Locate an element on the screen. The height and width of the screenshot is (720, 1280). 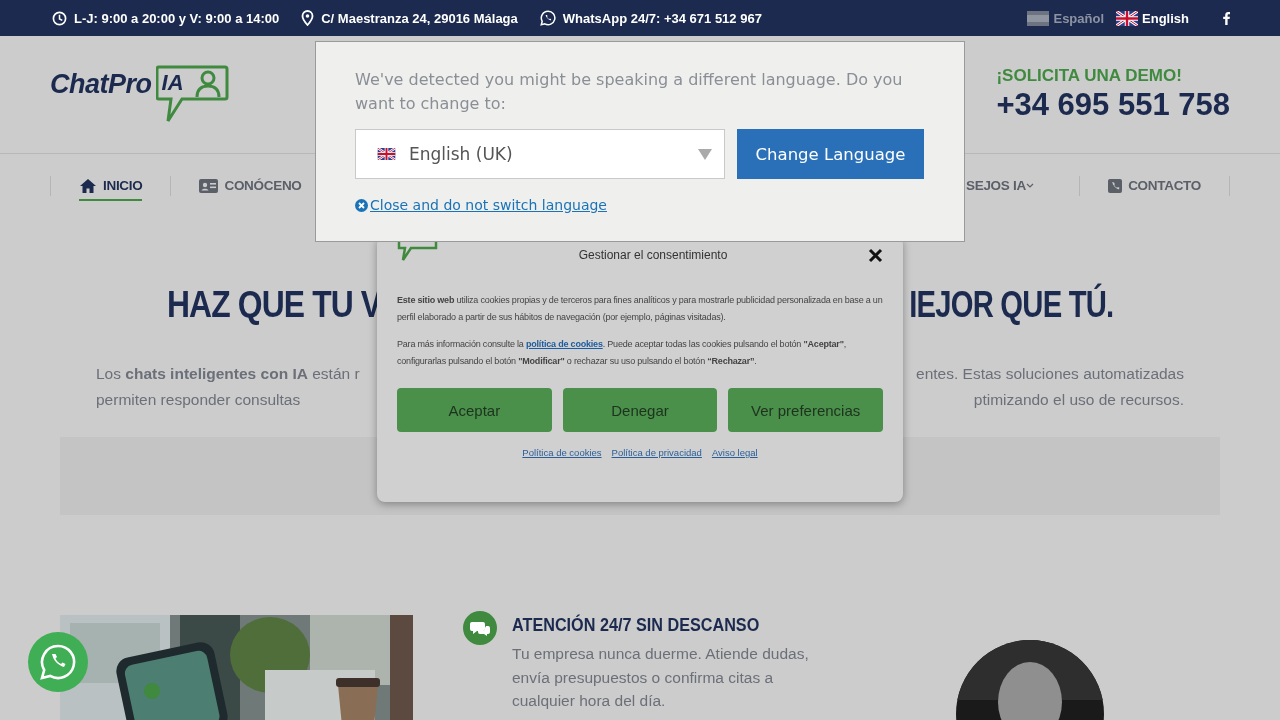
dropdown-arrow-icon is located at coordinates (705, 154).